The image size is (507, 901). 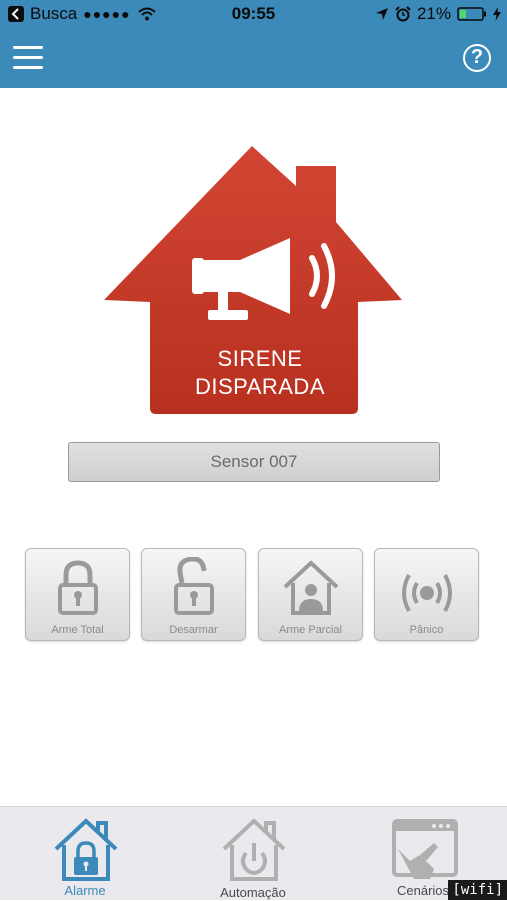 What do you see at coordinates (311, 587) in the screenshot?
I see `house-user-icon` at bounding box center [311, 587].